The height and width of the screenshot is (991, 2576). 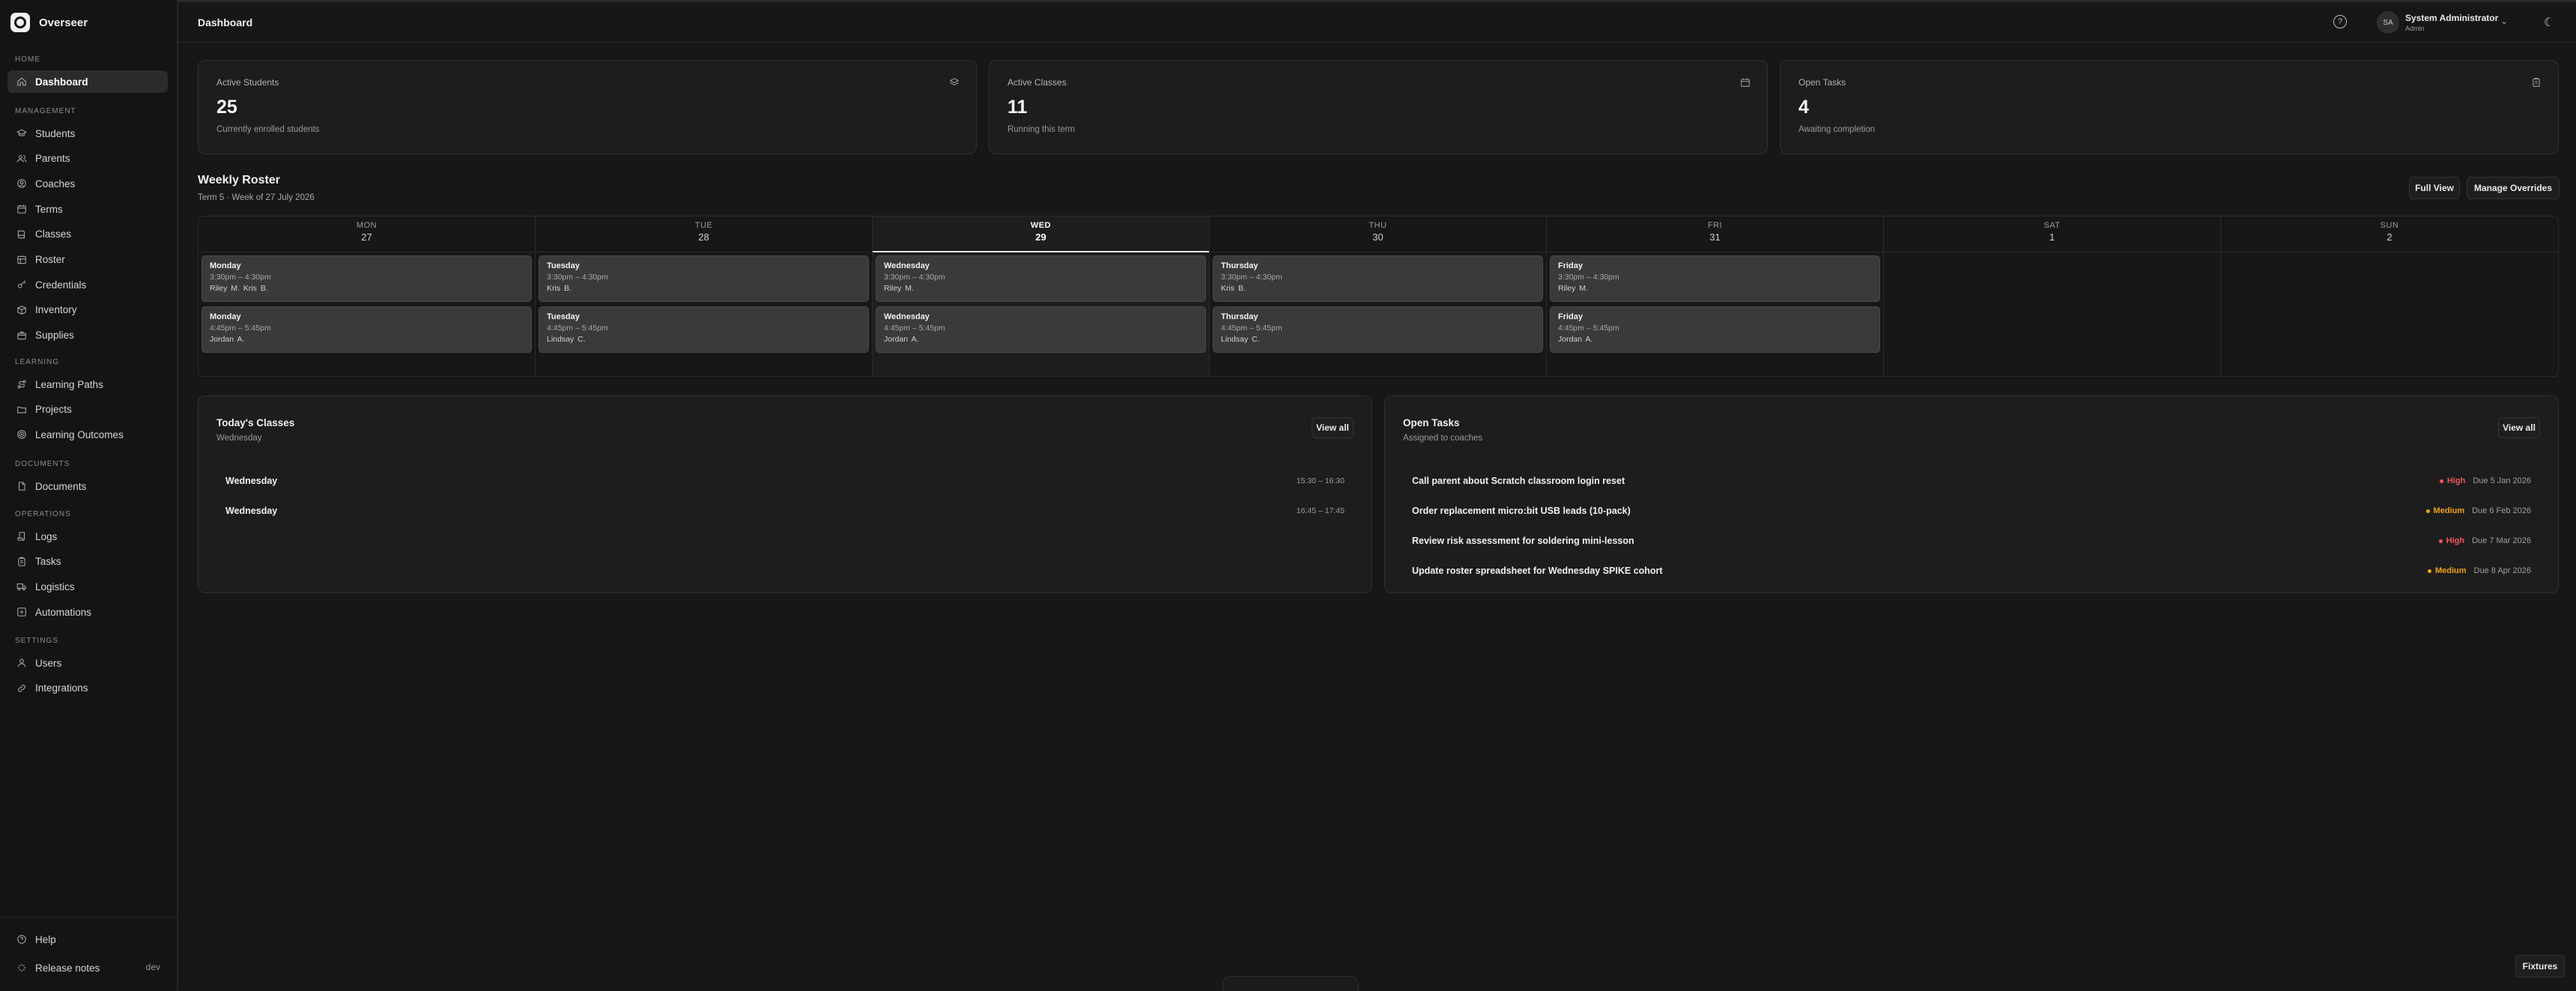 What do you see at coordinates (87, 159) in the screenshot?
I see `sidebar-item-parents: Parents` at bounding box center [87, 159].